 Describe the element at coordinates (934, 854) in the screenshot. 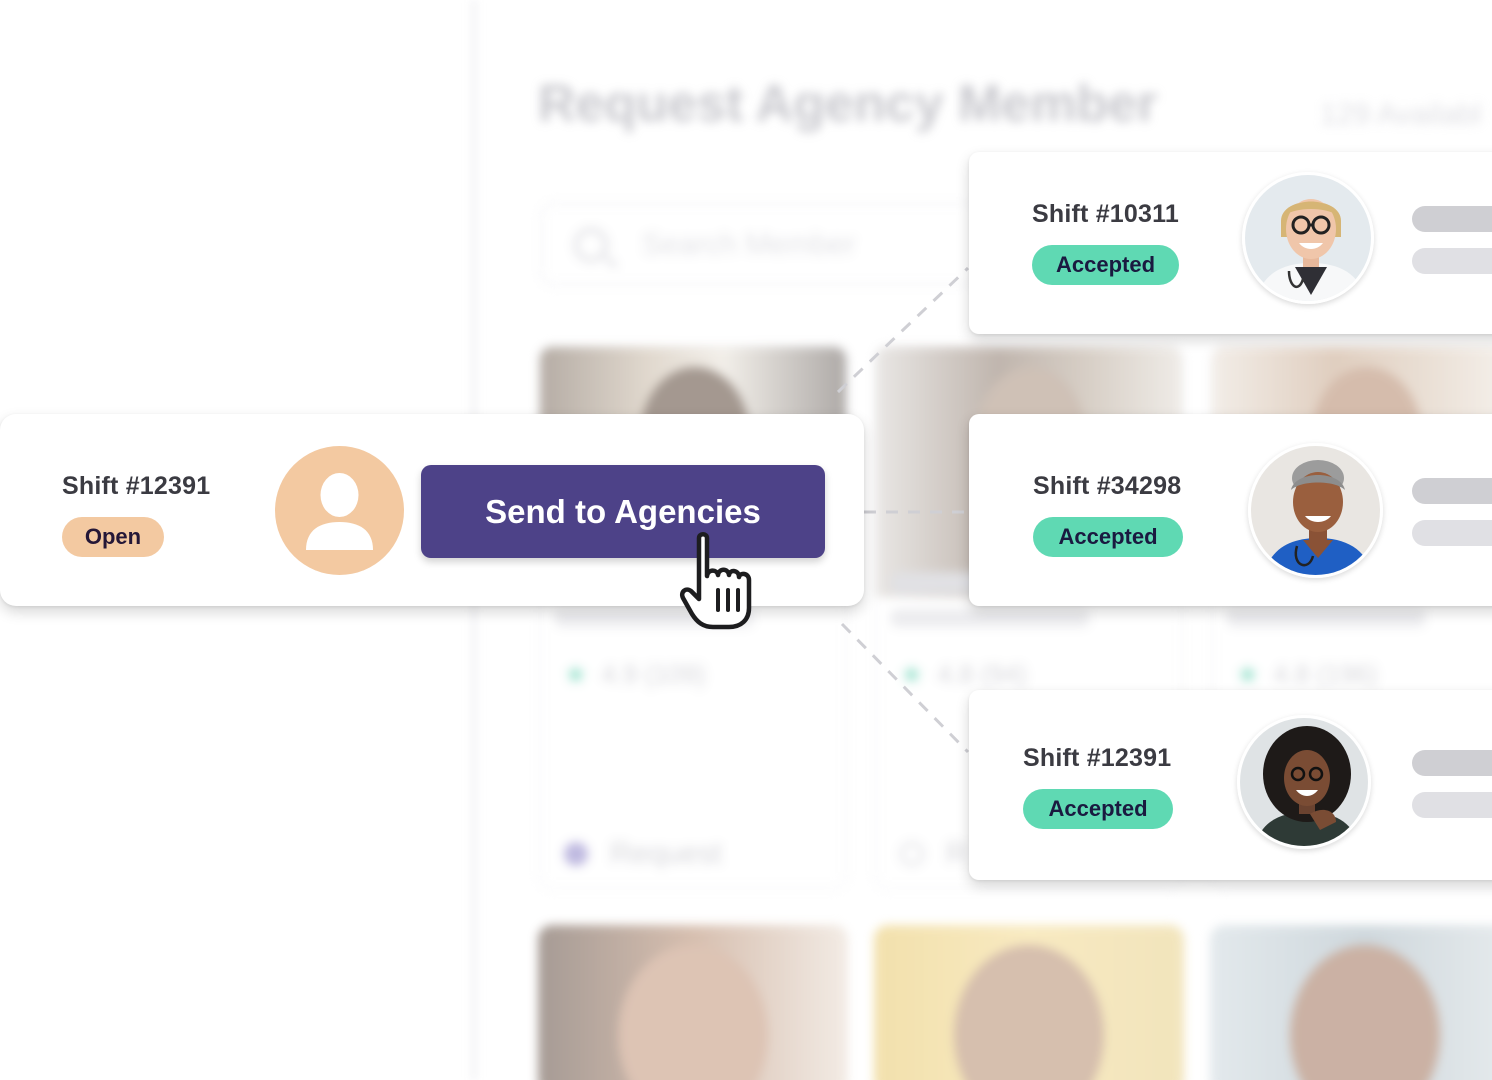

I see `request-toggle: R` at that location.